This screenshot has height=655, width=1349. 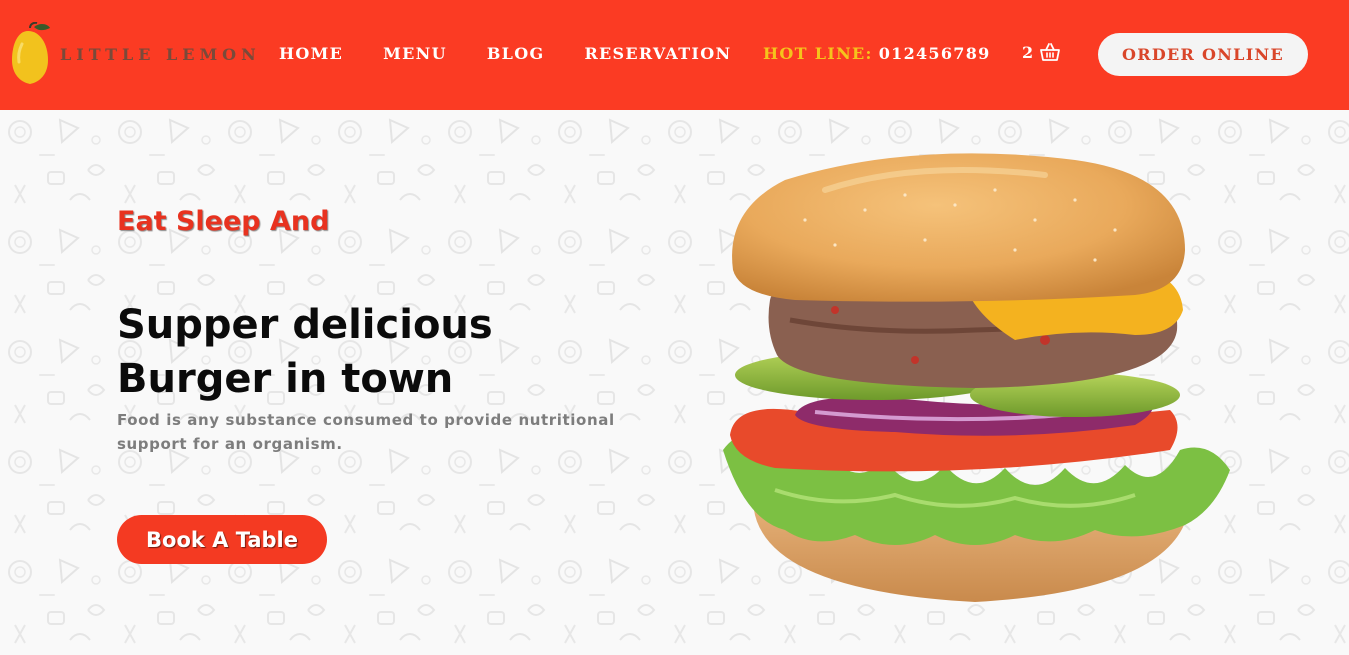 I want to click on cart-button: 2, so click(x=1041, y=52).